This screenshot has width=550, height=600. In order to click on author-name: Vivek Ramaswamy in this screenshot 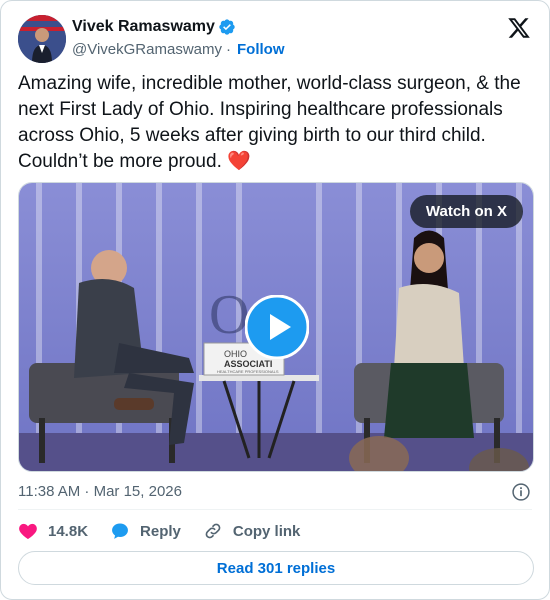, I will do `click(143, 27)`.